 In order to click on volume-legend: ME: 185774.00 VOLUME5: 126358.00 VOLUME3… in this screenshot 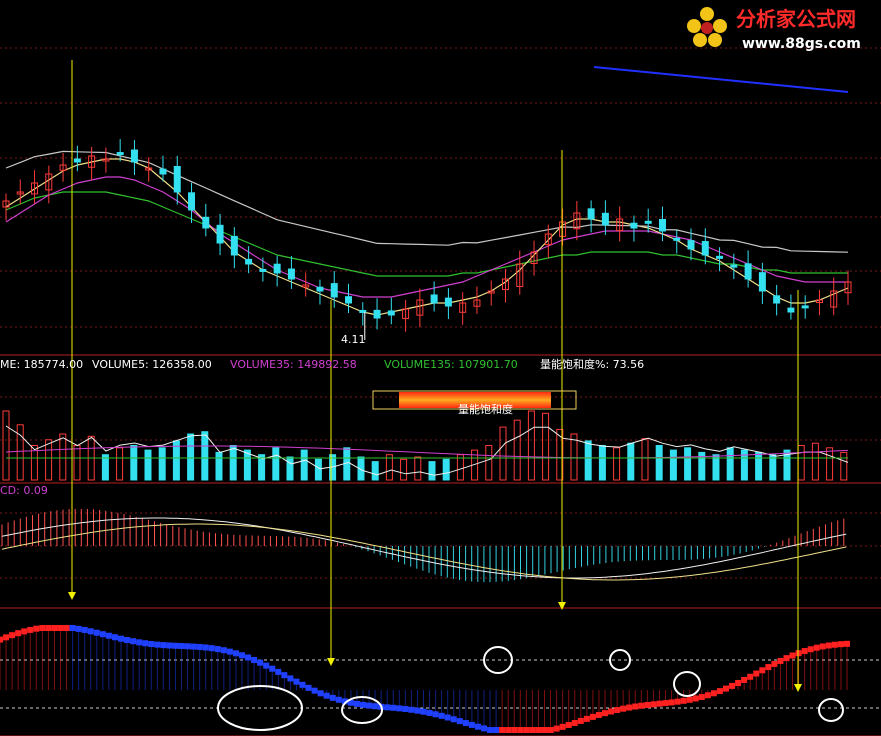, I will do `click(322, 364)`.